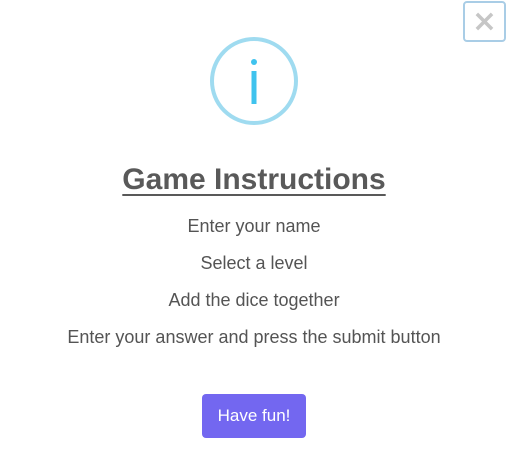  Describe the element at coordinates (254, 416) in the screenshot. I see `have-fun-button: Have fun!` at that location.